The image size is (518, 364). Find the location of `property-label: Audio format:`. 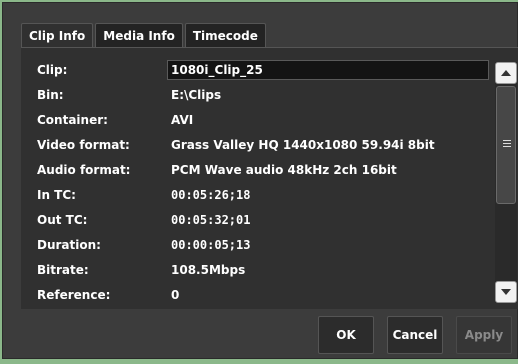

property-label: Audio format: is located at coordinates (84, 170).